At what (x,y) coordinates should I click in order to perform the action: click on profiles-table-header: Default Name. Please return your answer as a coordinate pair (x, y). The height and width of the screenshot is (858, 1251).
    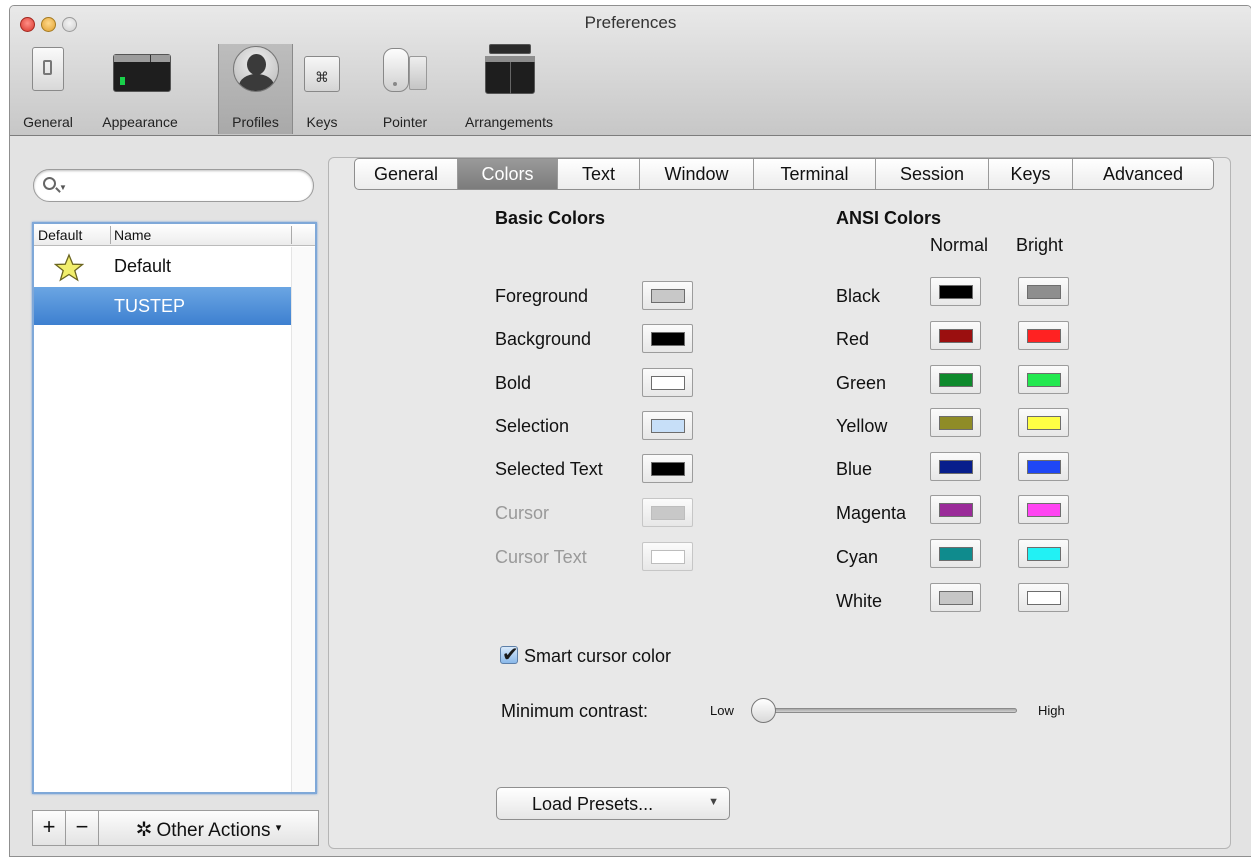
    Looking at the image, I should click on (174, 235).